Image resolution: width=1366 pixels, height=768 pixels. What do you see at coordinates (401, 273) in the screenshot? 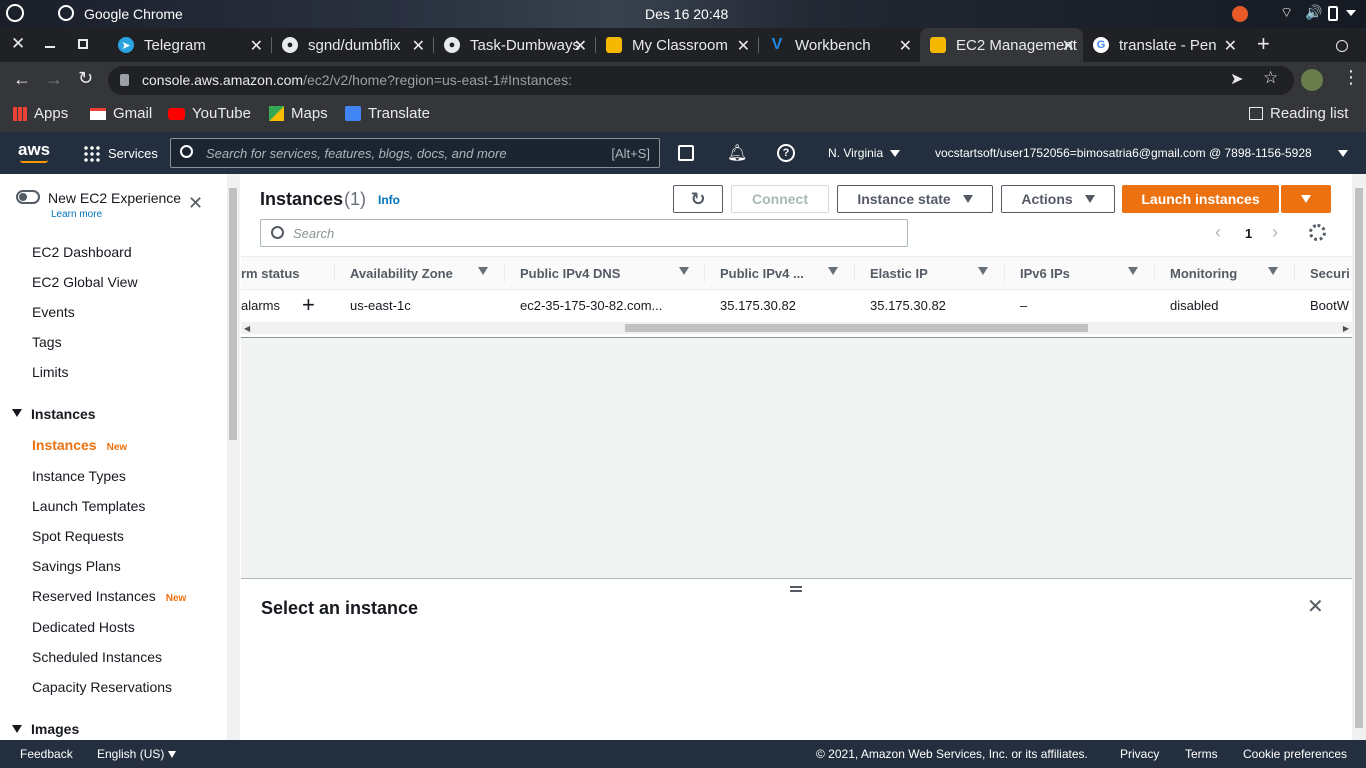
I see `column-header: Availability Zone` at bounding box center [401, 273].